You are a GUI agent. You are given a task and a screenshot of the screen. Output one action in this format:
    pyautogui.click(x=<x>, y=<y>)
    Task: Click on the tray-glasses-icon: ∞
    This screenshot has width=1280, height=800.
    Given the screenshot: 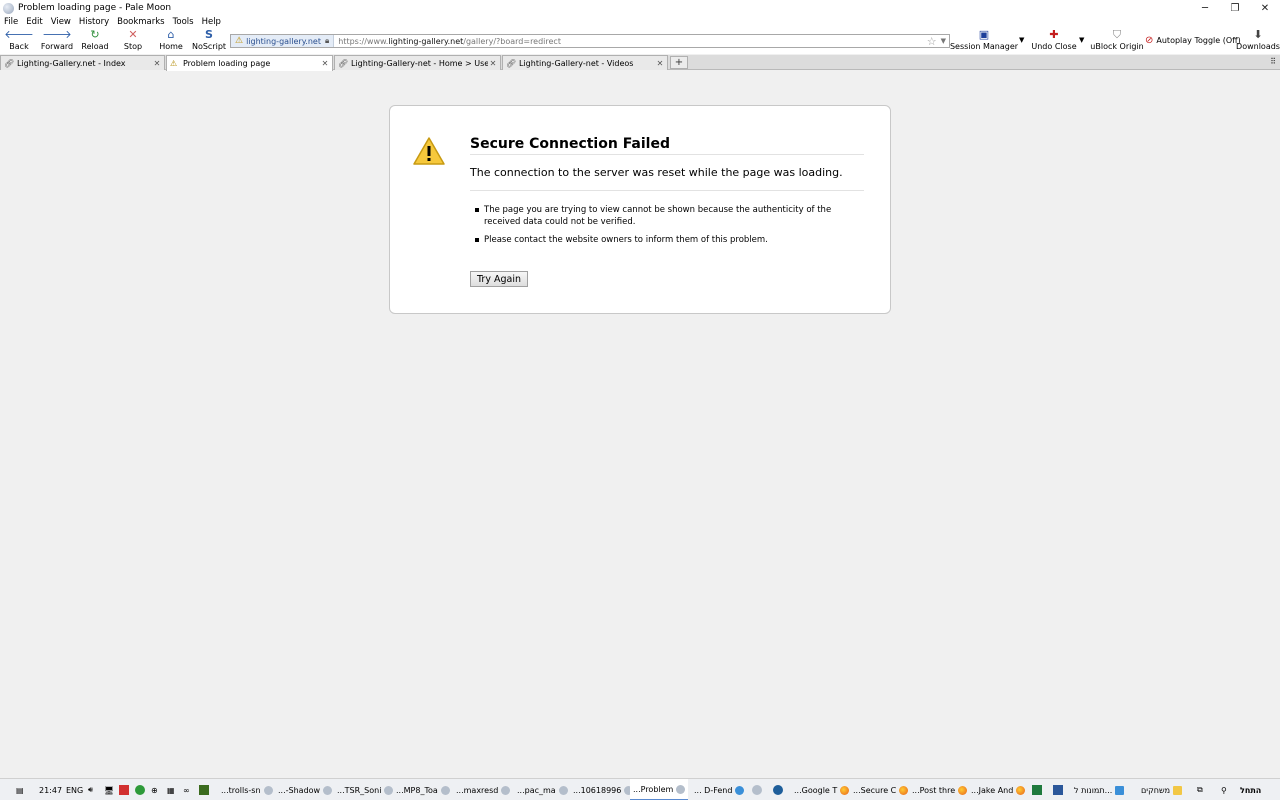 What is the action you would take?
    pyautogui.click(x=186, y=789)
    